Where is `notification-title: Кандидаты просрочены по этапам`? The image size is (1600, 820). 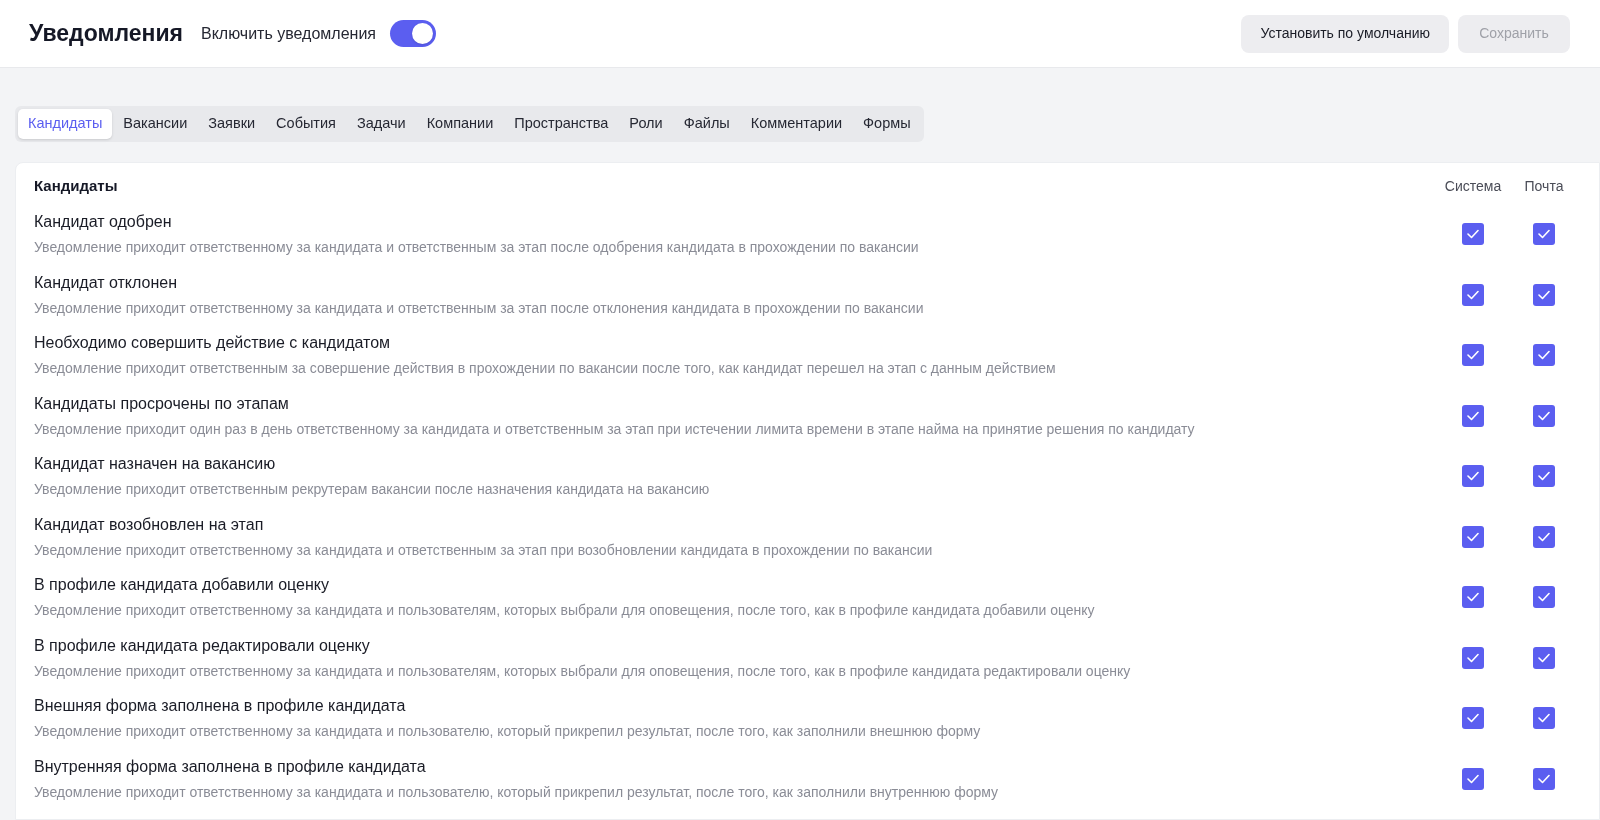 notification-title: Кандидаты просрочены по этапам is located at coordinates (162, 403).